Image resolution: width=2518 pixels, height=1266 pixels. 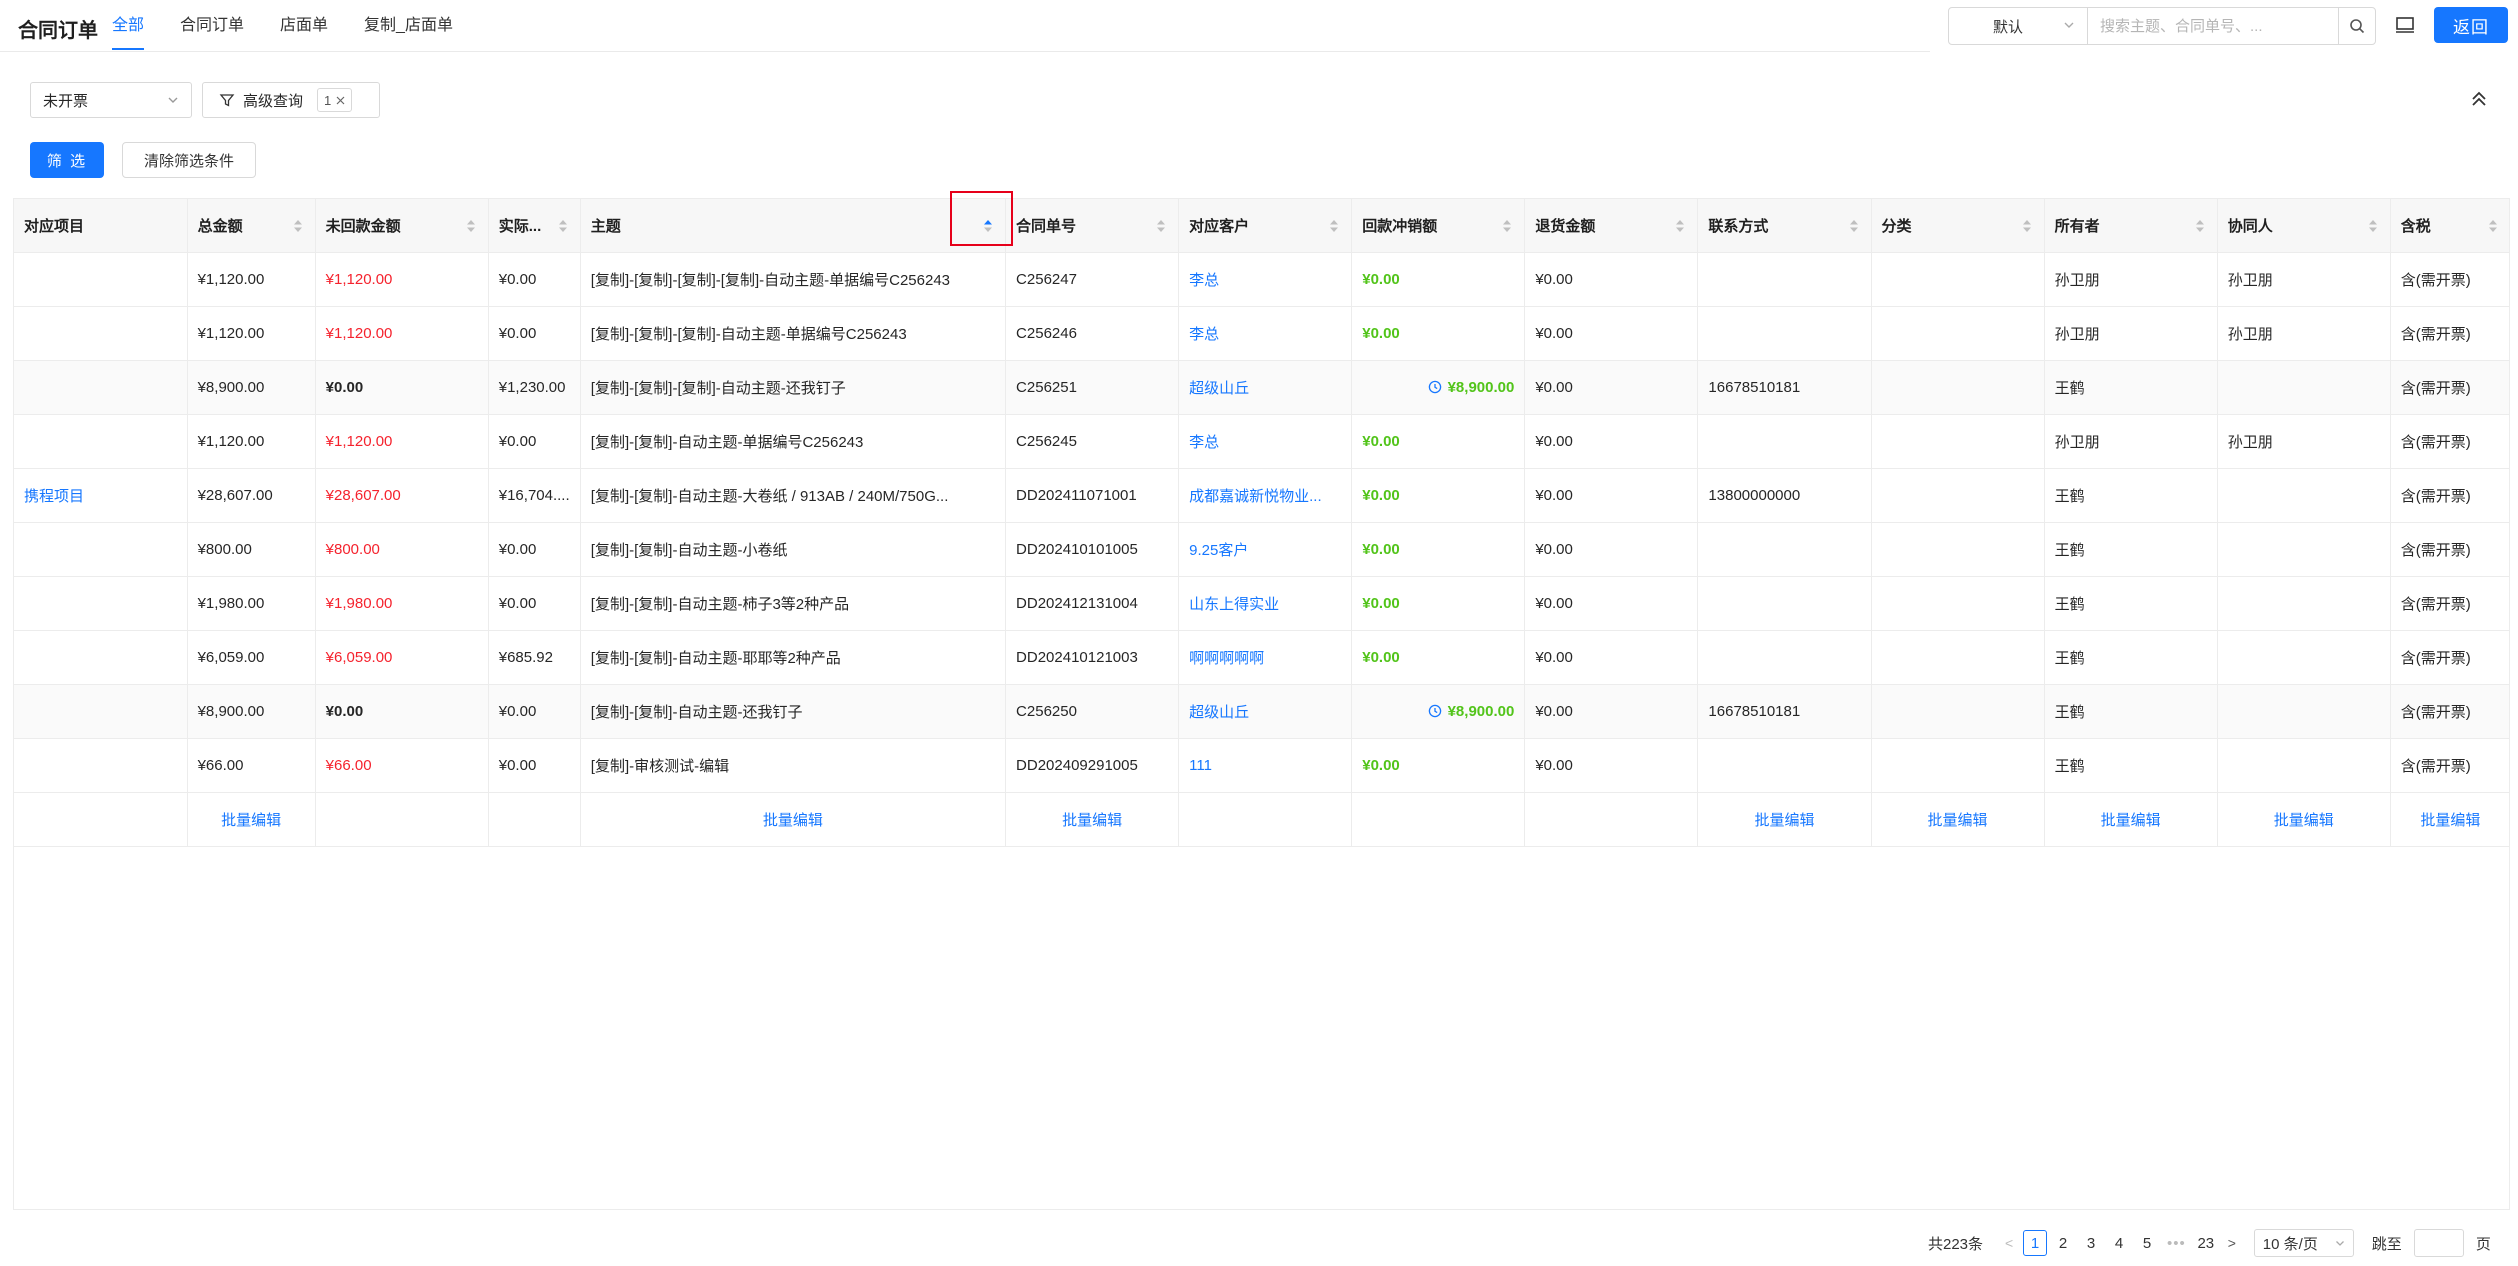 What do you see at coordinates (2405, 25) in the screenshot?
I see `screen-toggle-button` at bounding box center [2405, 25].